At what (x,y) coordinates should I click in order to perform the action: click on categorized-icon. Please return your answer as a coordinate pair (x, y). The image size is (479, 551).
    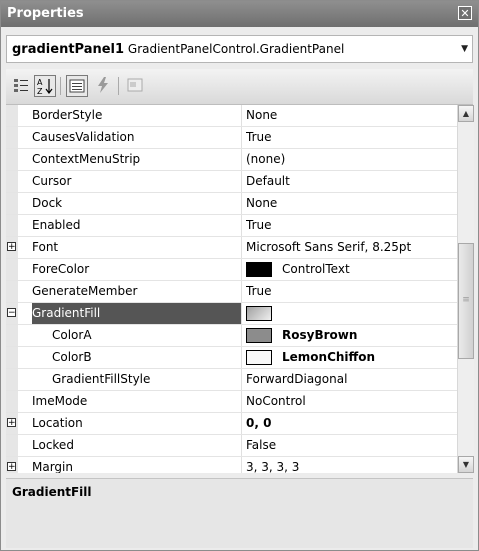
    Looking at the image, I should click on (21, 86).